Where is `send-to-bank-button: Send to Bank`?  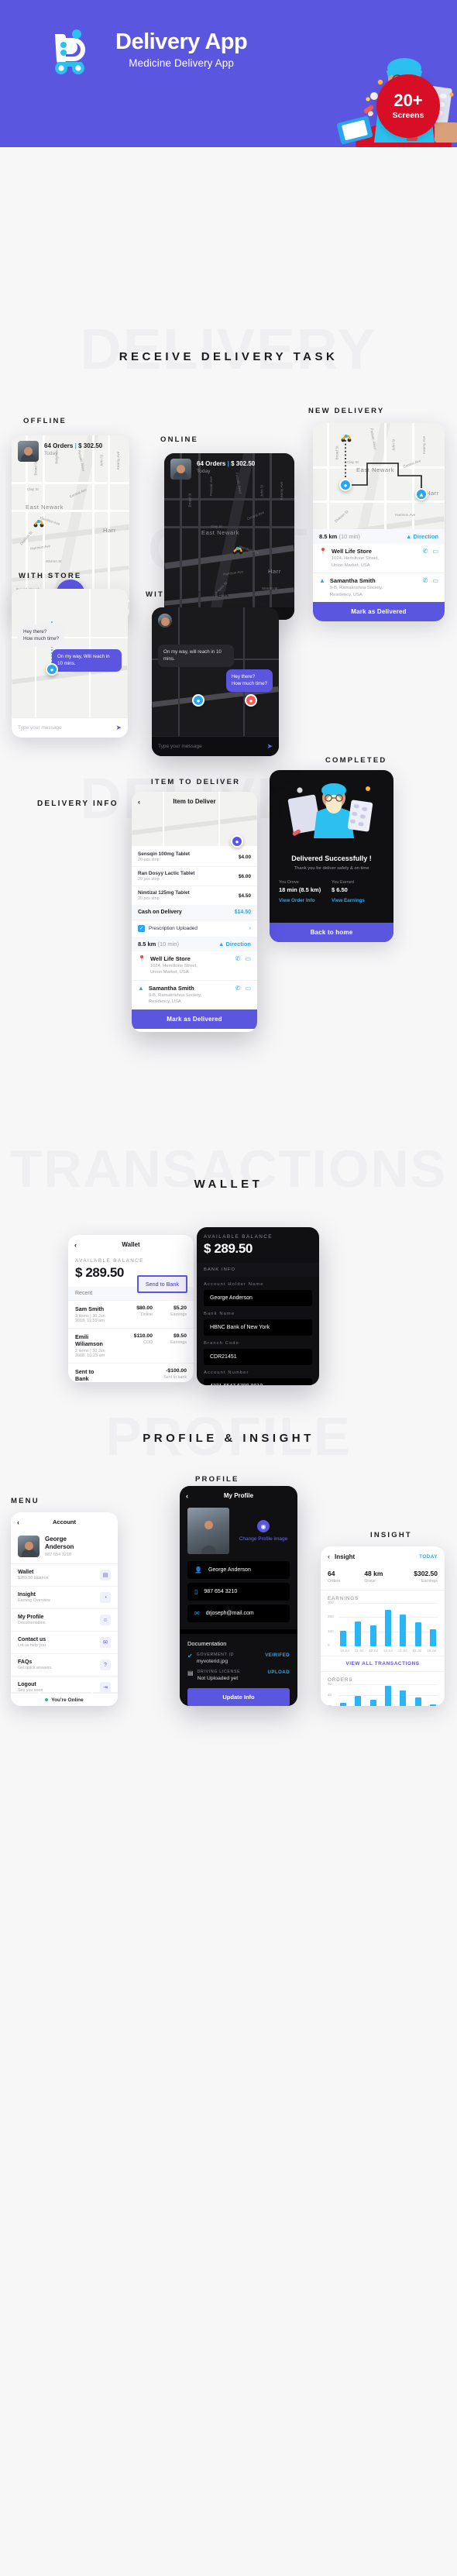 send-to-bank-button: Send to Bank is located at coordinates (161, 1284).